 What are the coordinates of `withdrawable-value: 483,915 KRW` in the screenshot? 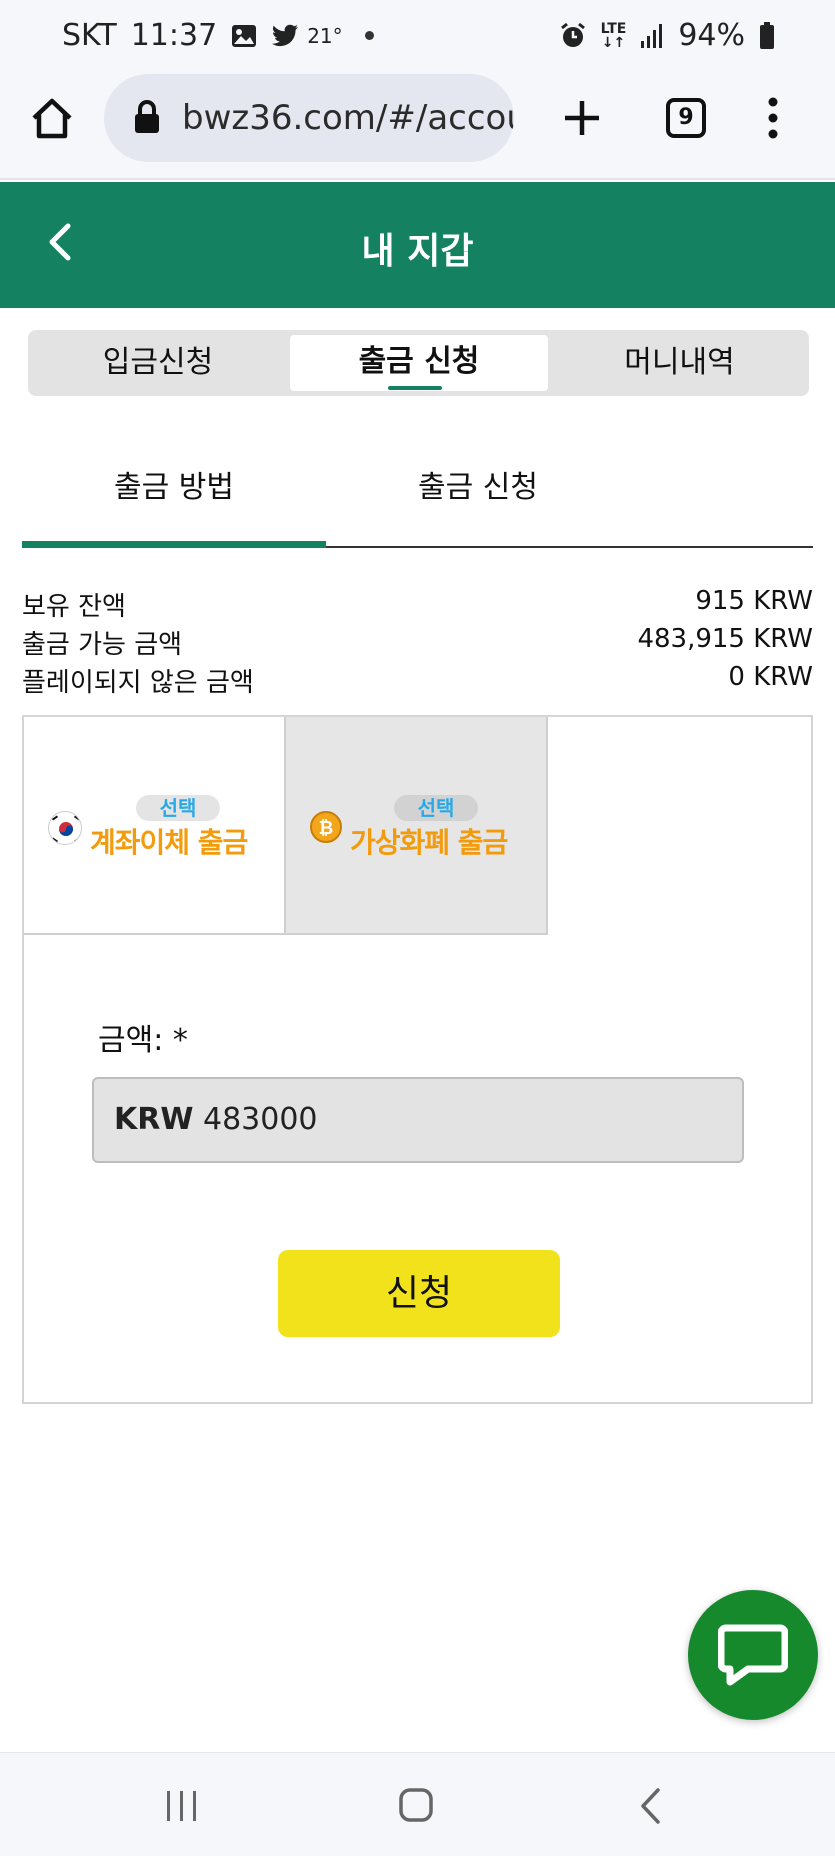 It's located at (725, 639).